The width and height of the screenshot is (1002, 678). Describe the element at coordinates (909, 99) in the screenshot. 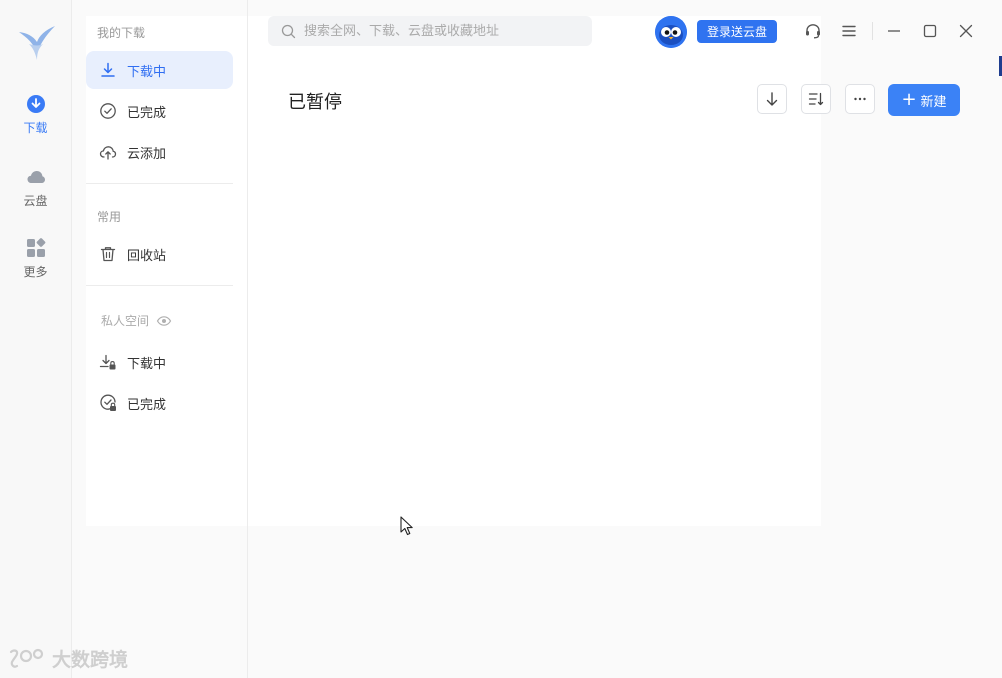

I see `plus-icon: +` at that location.